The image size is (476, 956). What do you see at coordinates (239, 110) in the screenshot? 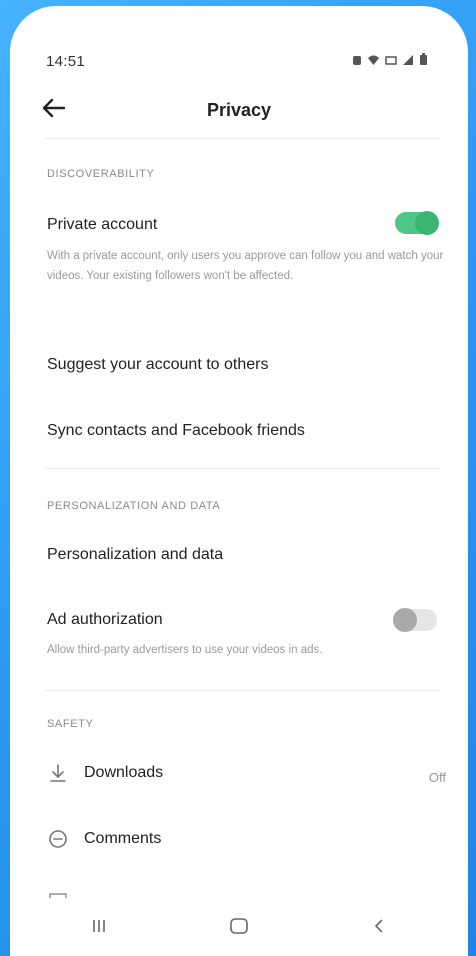
I see `page-title: Privacy` at bounding box center [239, 110].